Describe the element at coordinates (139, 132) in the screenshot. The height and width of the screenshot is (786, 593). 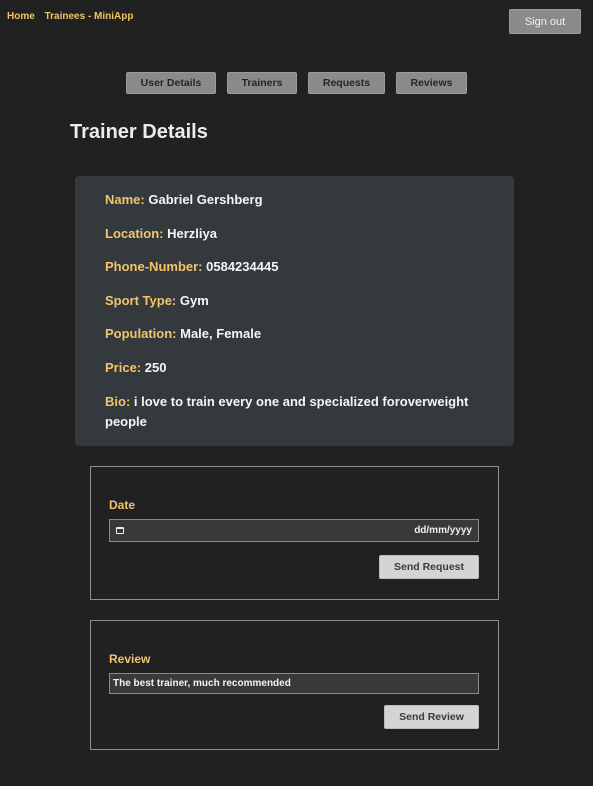
I see `page-title: Trainer Details` at that location.